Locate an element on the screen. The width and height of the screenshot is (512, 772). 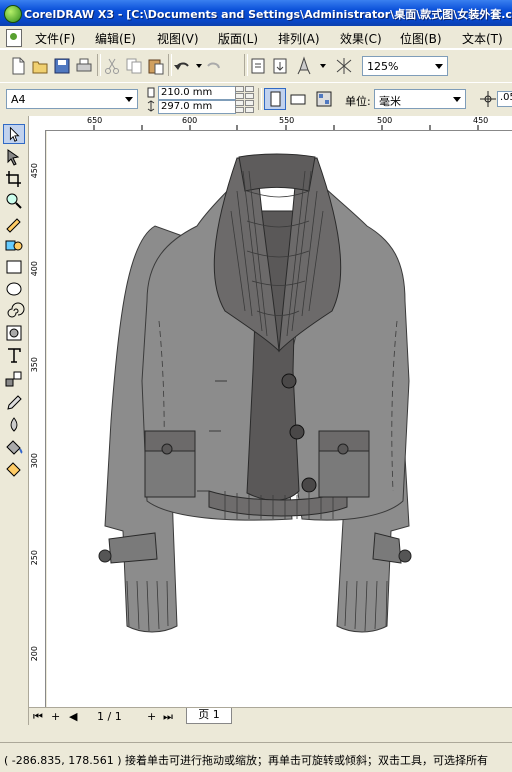
menu-view: 视图(V) is located at coordinates (178, 38).